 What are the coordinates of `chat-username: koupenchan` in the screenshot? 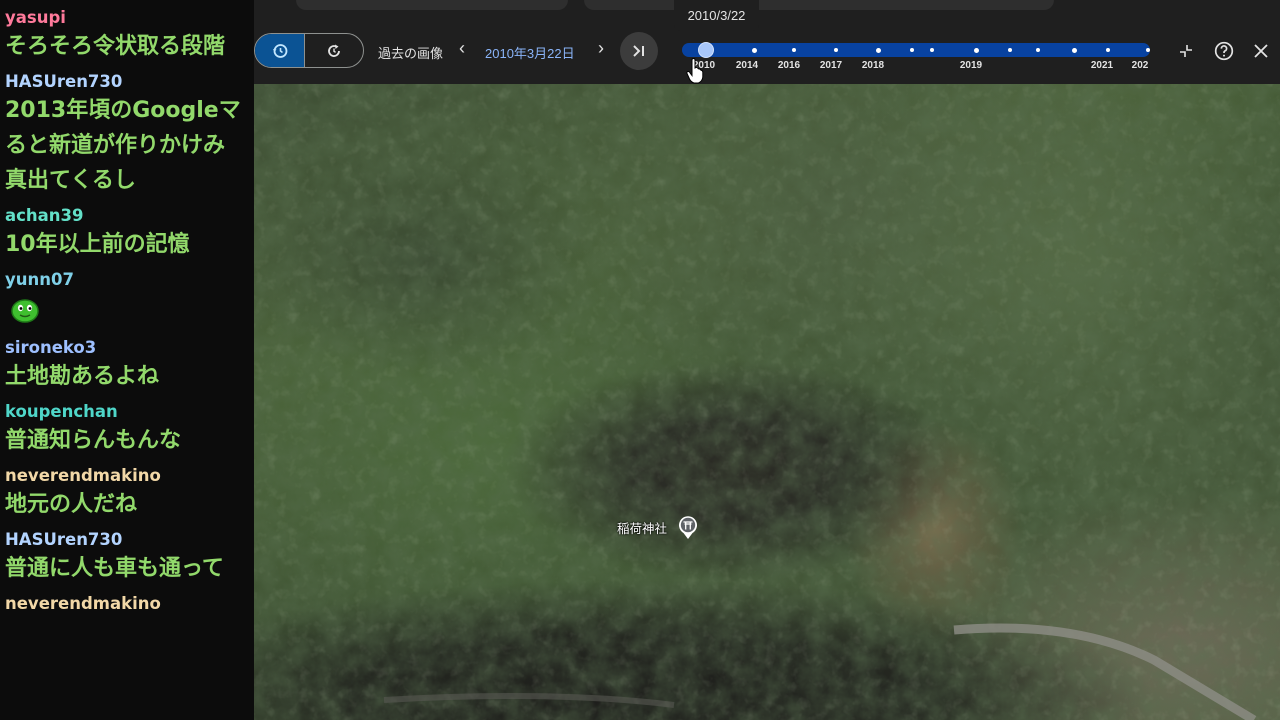 It's located at (61, 411).